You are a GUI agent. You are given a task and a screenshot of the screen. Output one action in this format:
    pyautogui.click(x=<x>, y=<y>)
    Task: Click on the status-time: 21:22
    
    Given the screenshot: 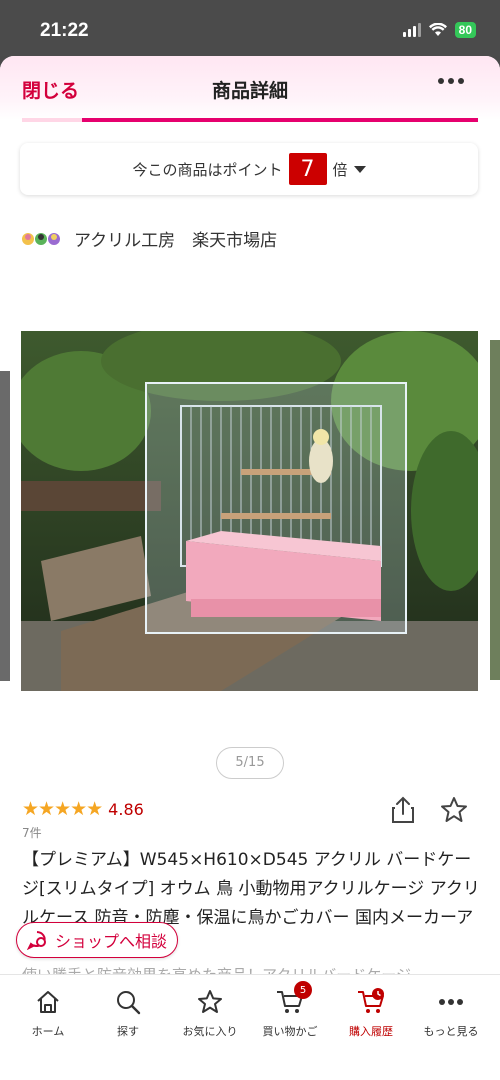 What is the action you would take?
    pyautogui.click(x=64, y=30)
    